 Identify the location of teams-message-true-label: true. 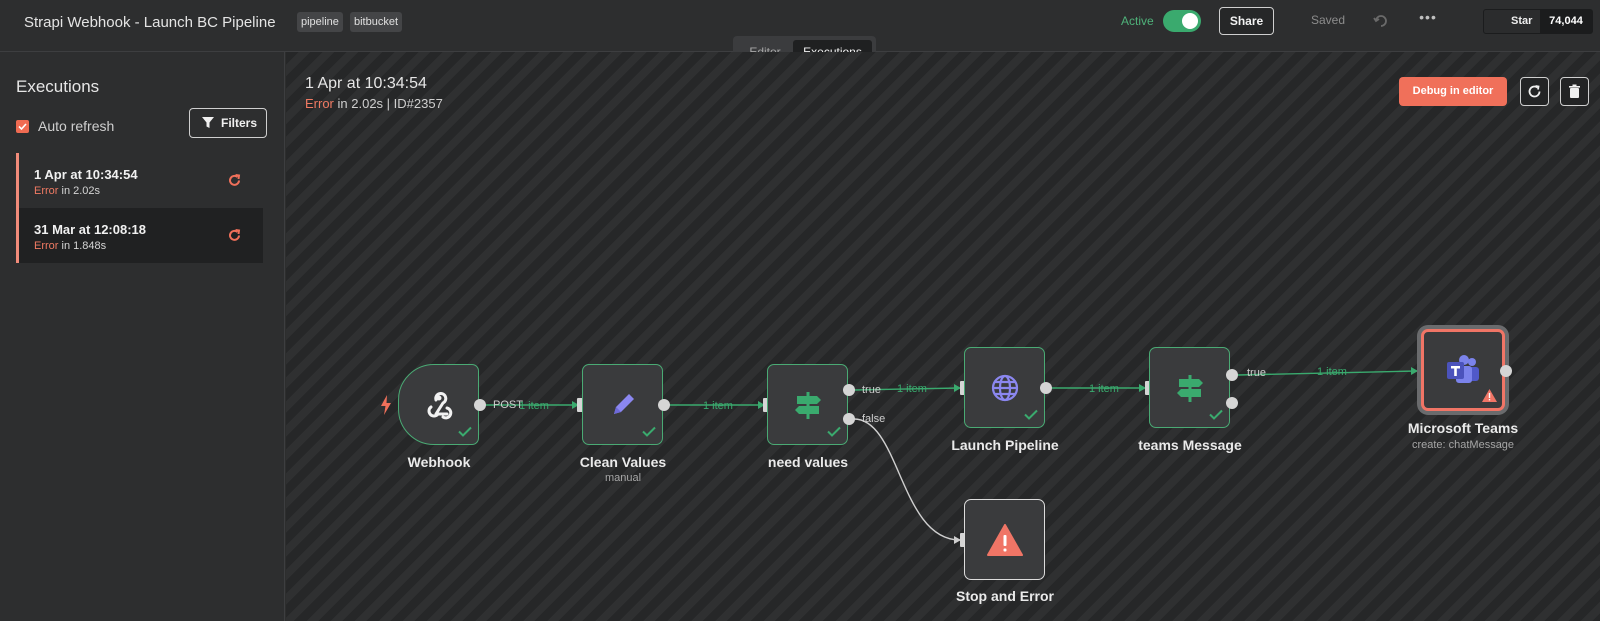
(1256, 373).